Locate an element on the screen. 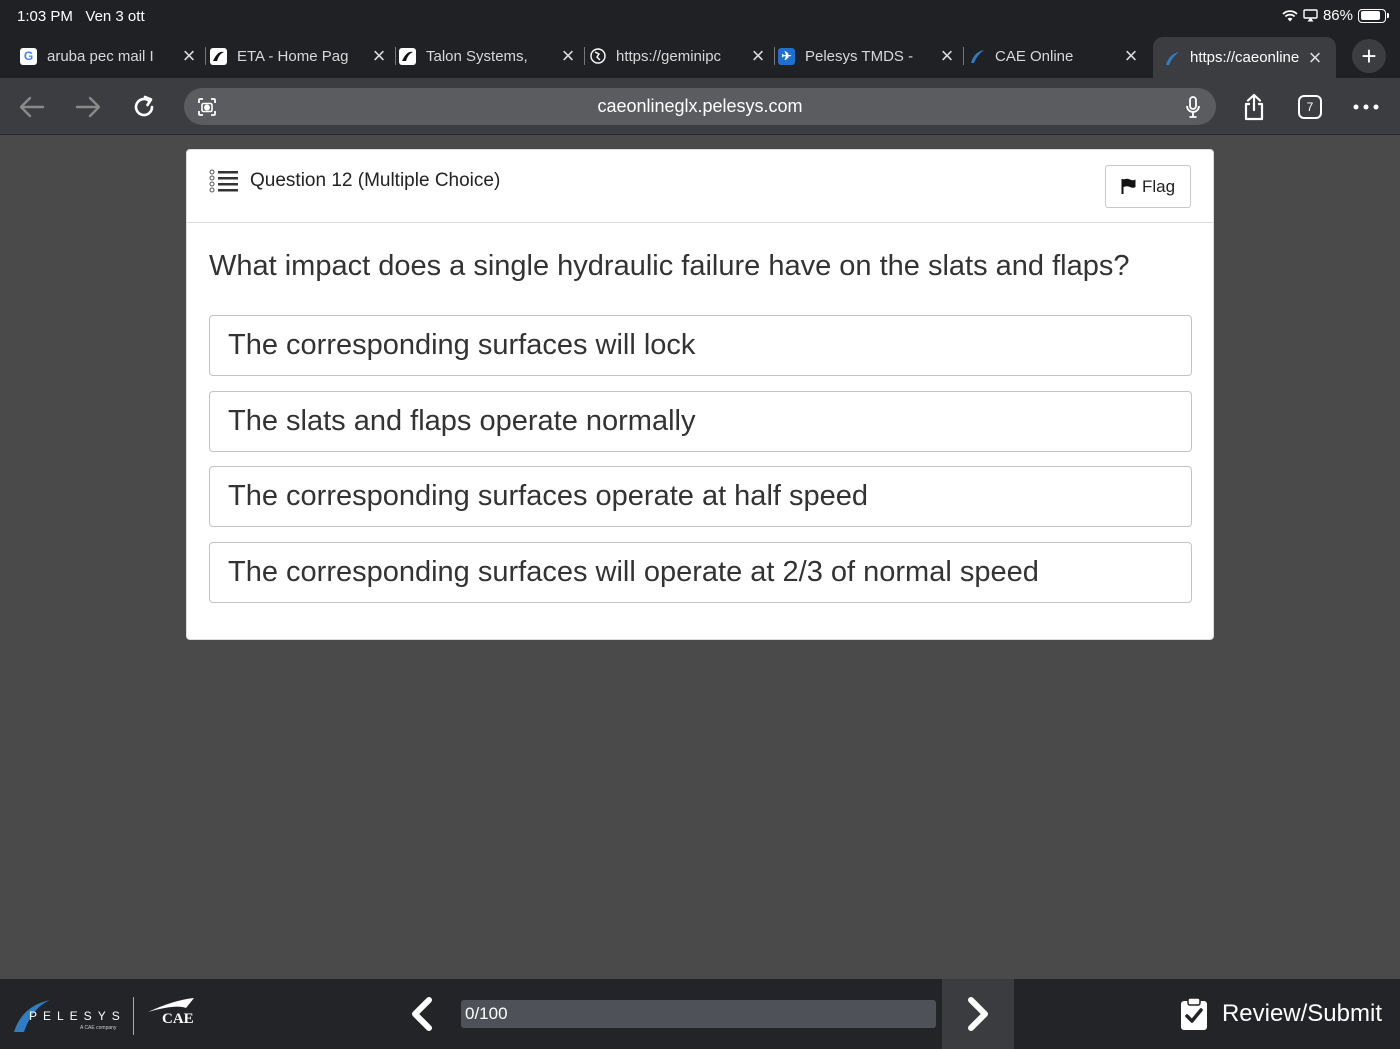 The image size is (1400, 1049). battery-icon is located at coordinates (1373, 15).